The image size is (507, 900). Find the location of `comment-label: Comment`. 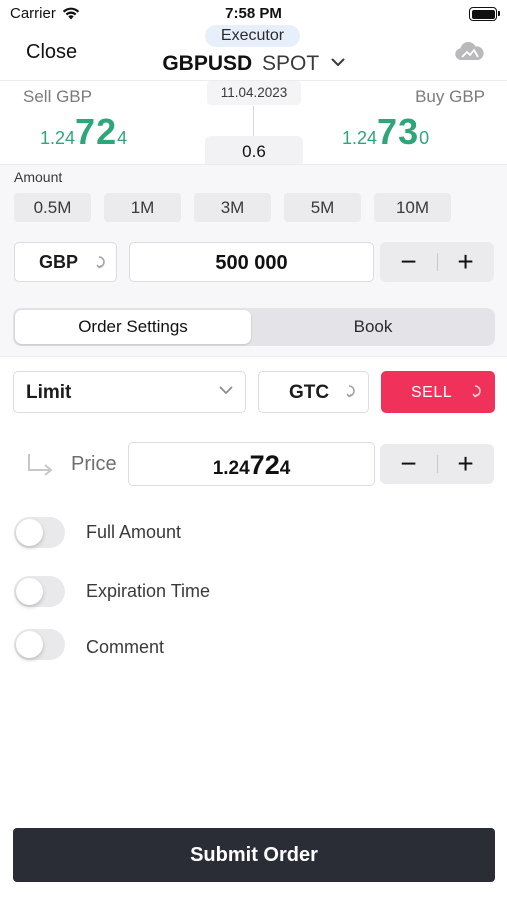

comment-label: Comment is located at coordinates (125, 647).